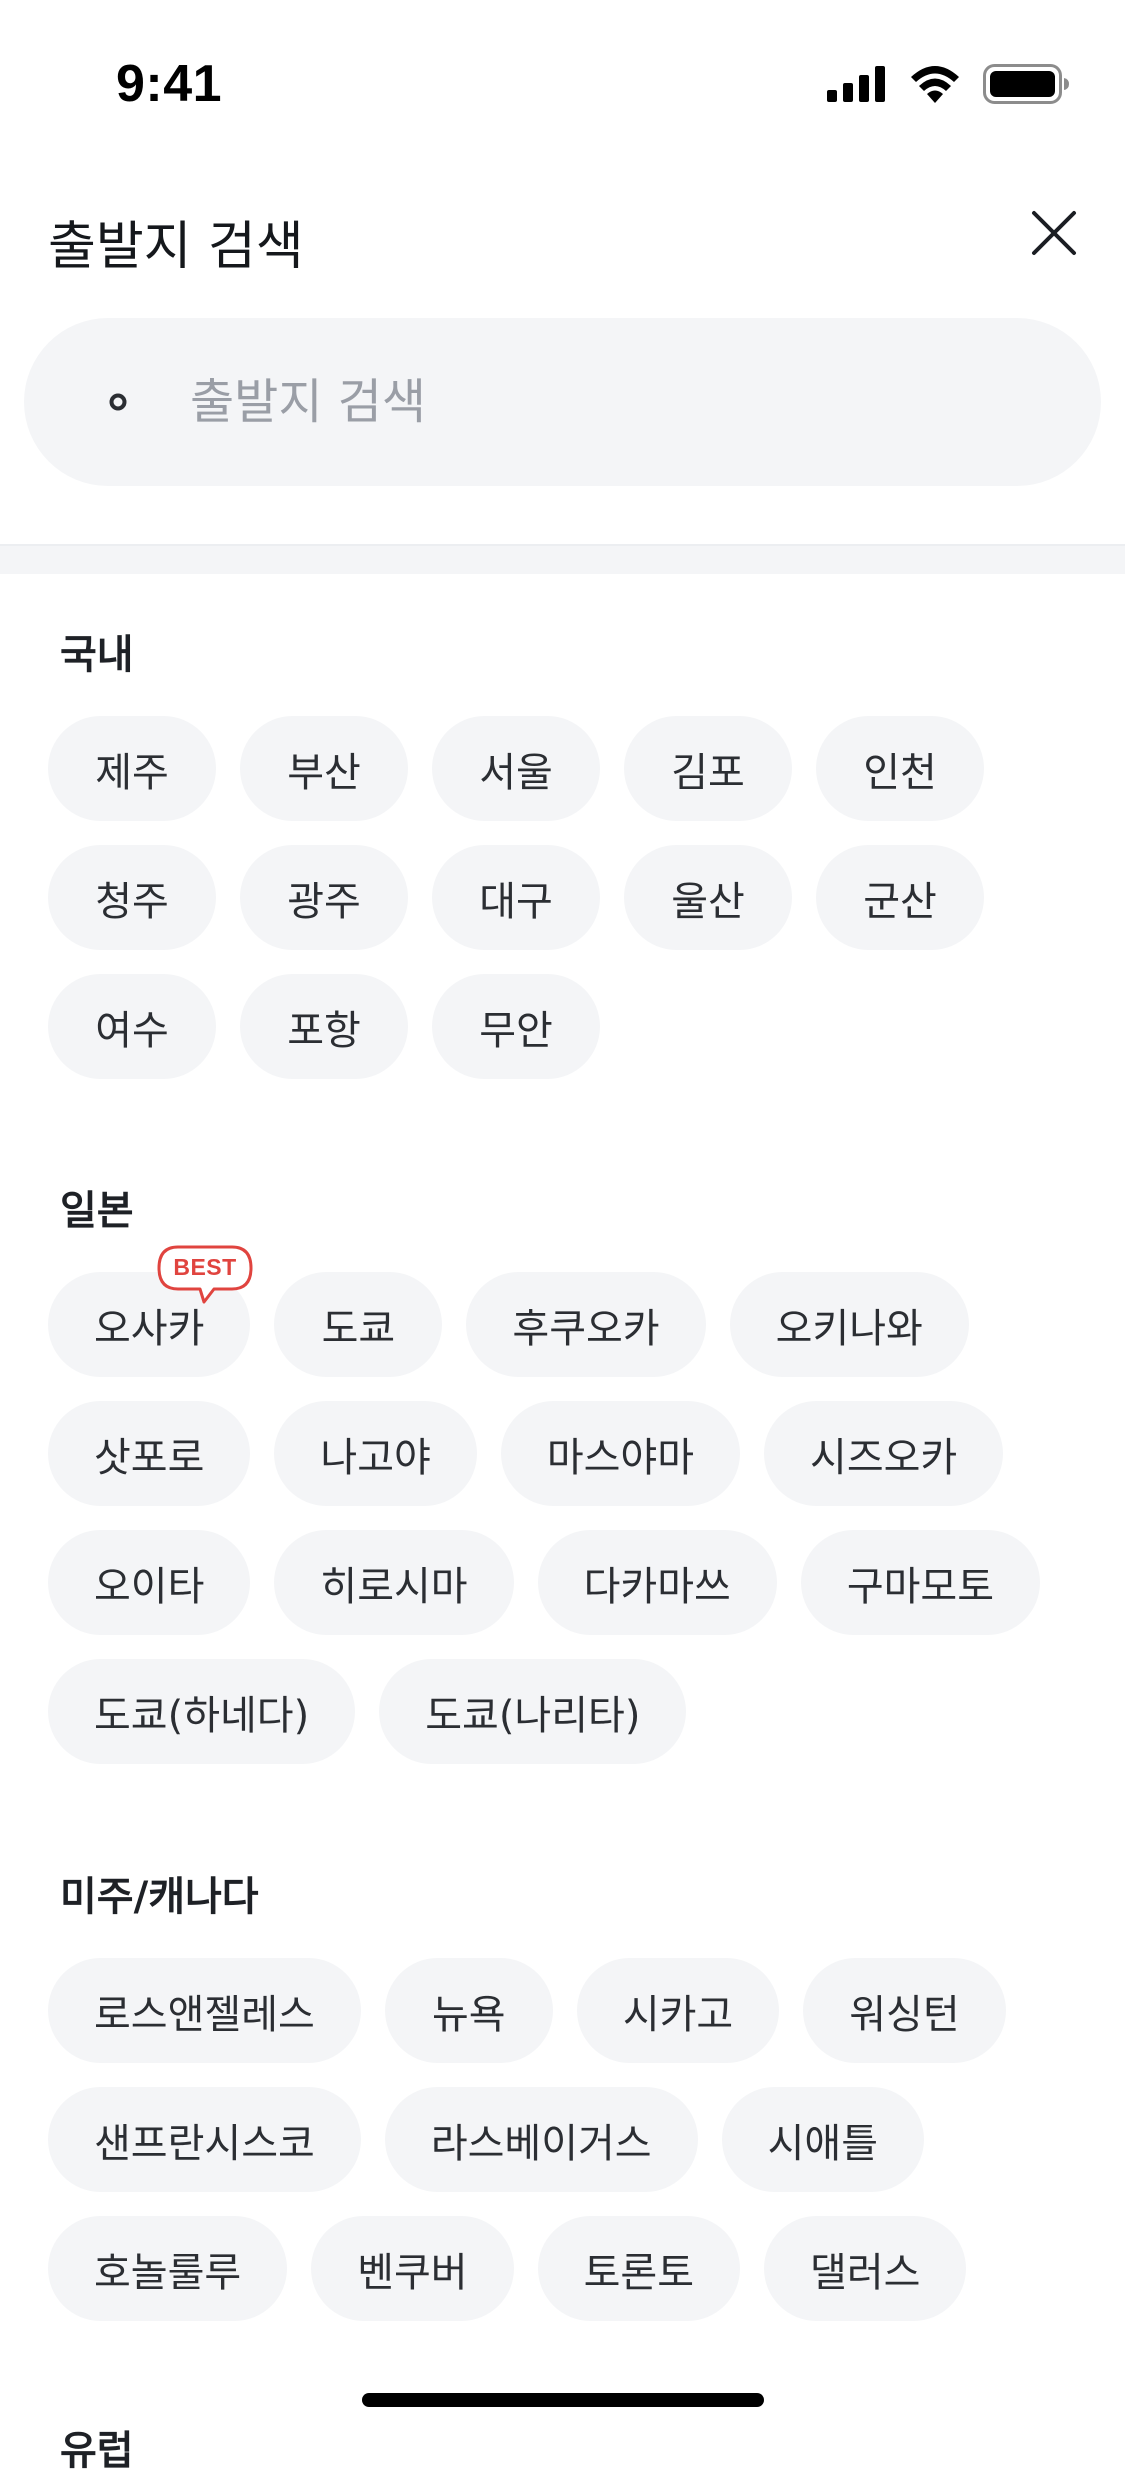  Describe the element at coordinates (900, 772) in the screenshot. I see `city-chip-label: 인천` at that location.